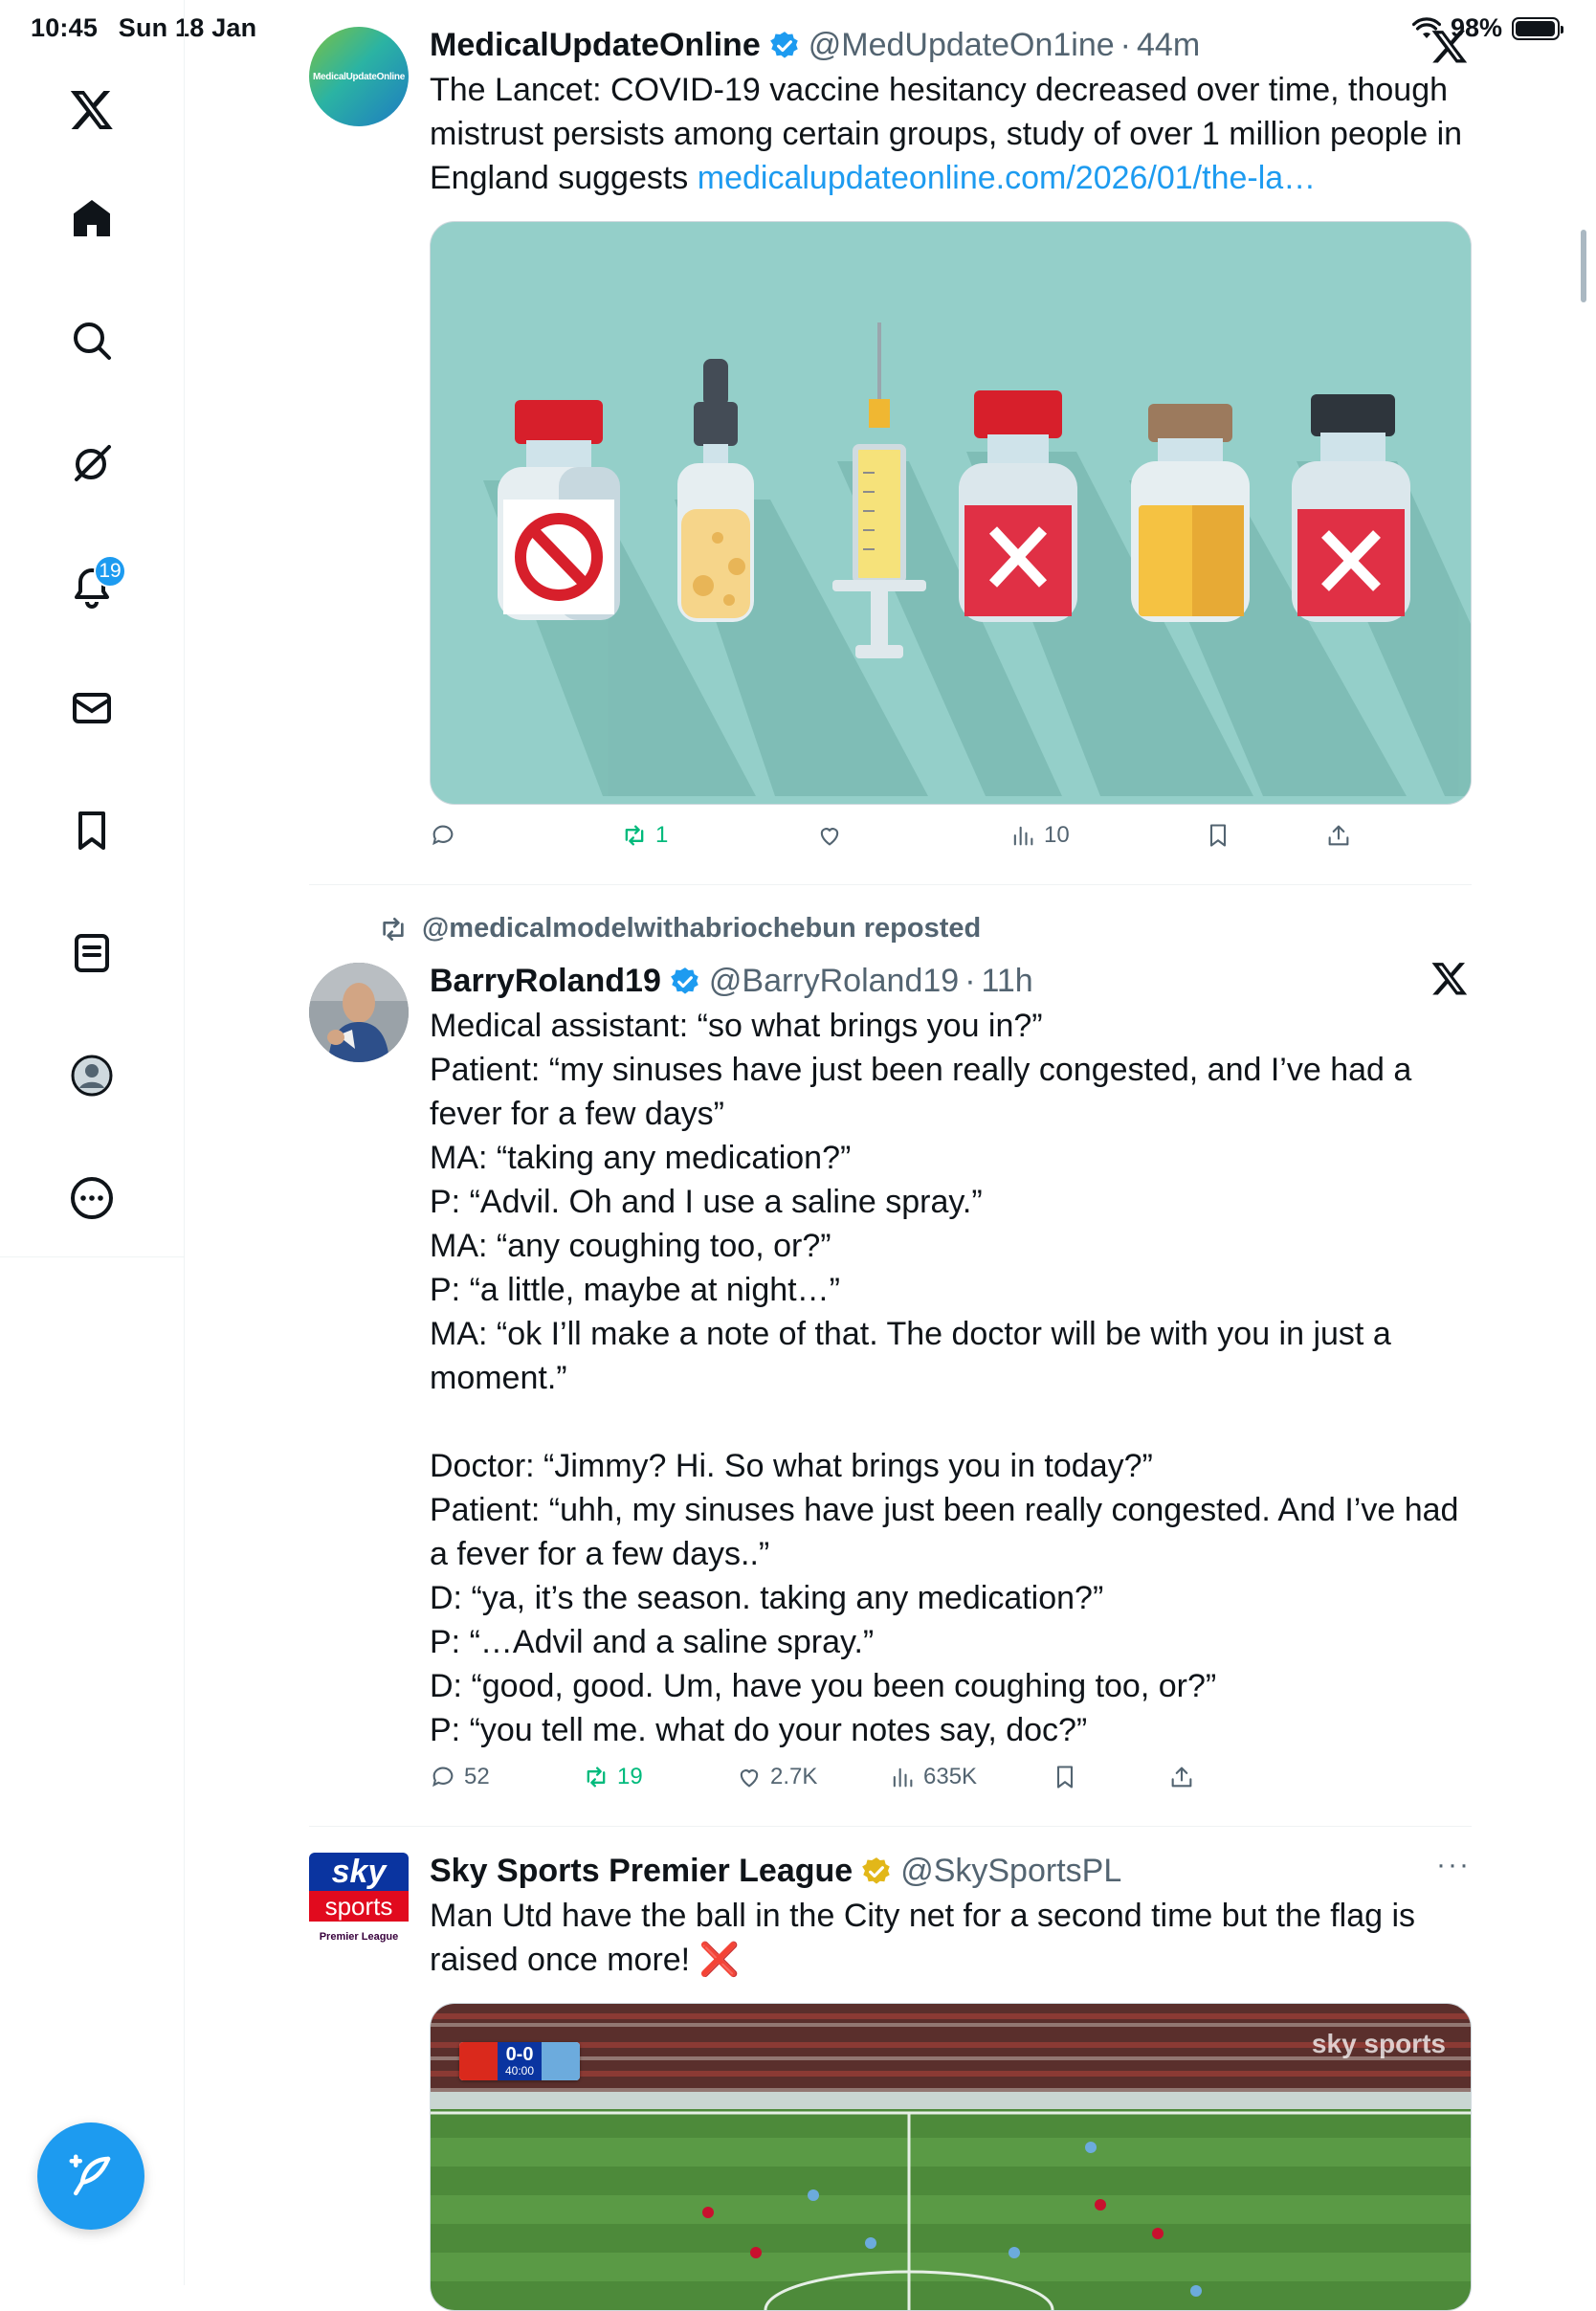 This screenshot has width=1596, height=2311. I want to click on sidebar-item-more, so click(92, 1198).